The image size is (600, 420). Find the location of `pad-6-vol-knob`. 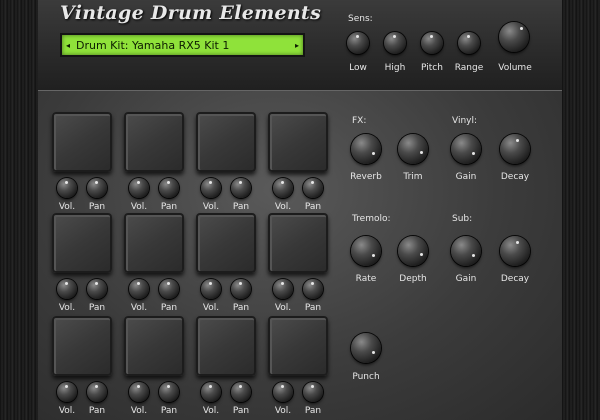

pad-6-vol-knob is located at coordinates (139, 289).